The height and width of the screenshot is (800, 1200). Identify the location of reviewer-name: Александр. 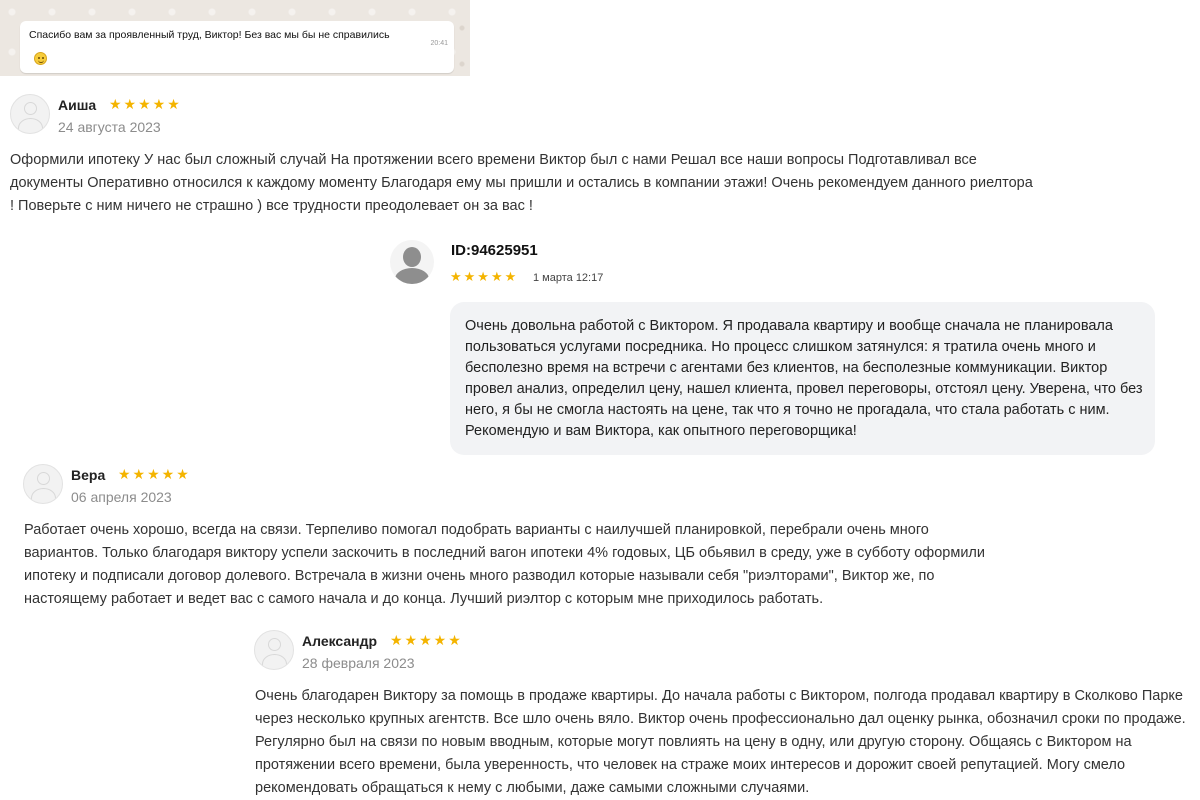
(339, 641).